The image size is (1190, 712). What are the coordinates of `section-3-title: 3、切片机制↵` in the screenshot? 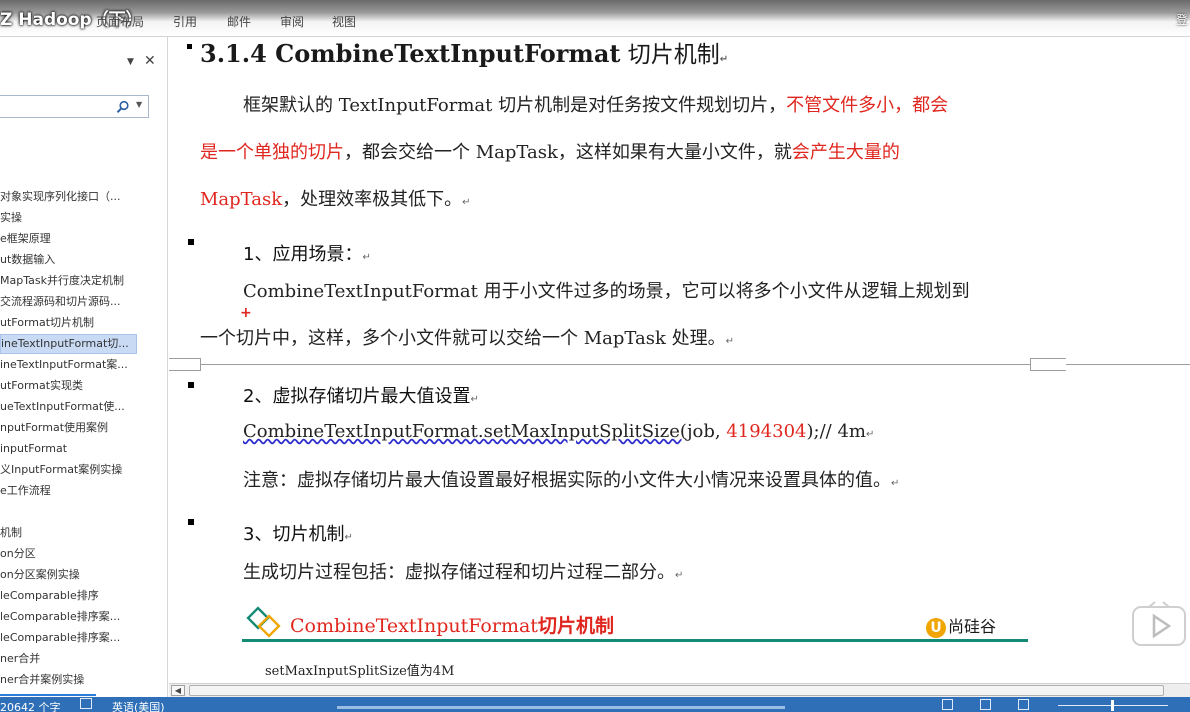 It's located at (298, 534).